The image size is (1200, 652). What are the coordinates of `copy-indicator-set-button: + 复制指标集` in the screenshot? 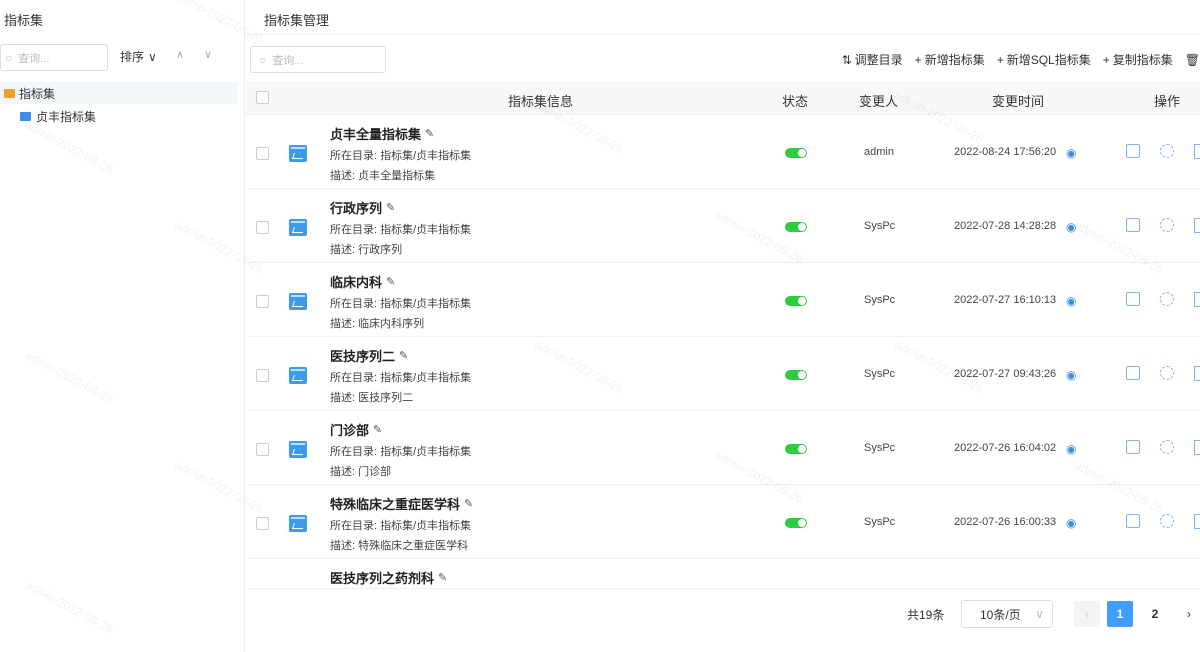 It's located at (1138, 59).